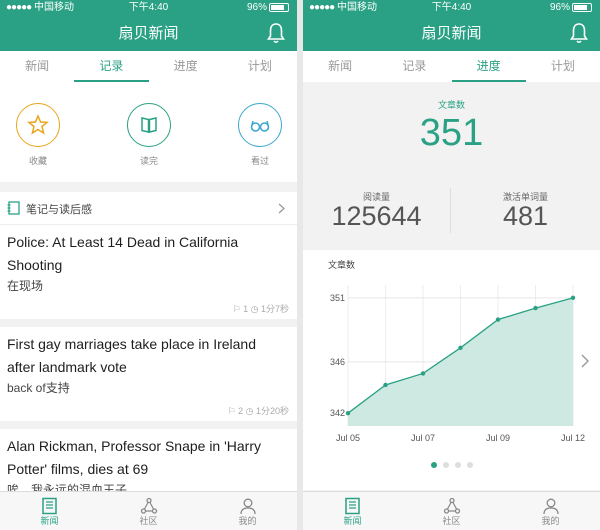 This screenshot has width=600, height=530. What do you see at coordinates (348, 438) in the screenshot?
I see `x-tick-label: Jul 05` at bounding box center [348, 438].